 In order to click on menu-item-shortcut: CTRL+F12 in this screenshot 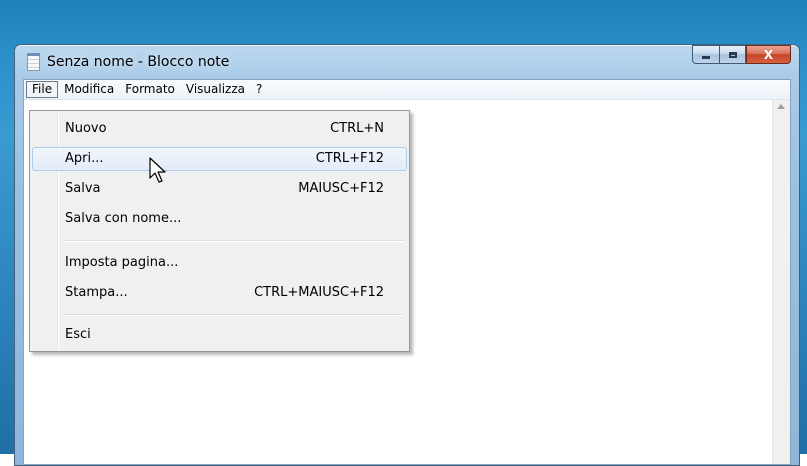, I will do `click(349, 158)`.